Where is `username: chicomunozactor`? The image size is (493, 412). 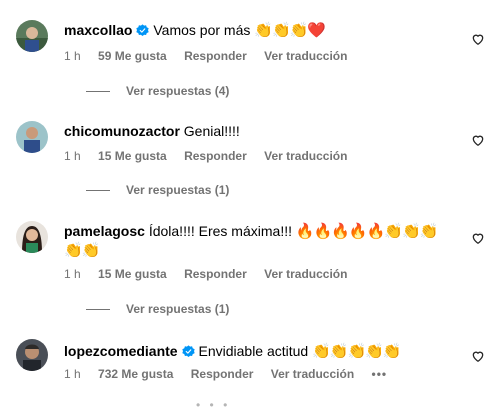
username: chicomunozactor is located at coordinates (122, 131).